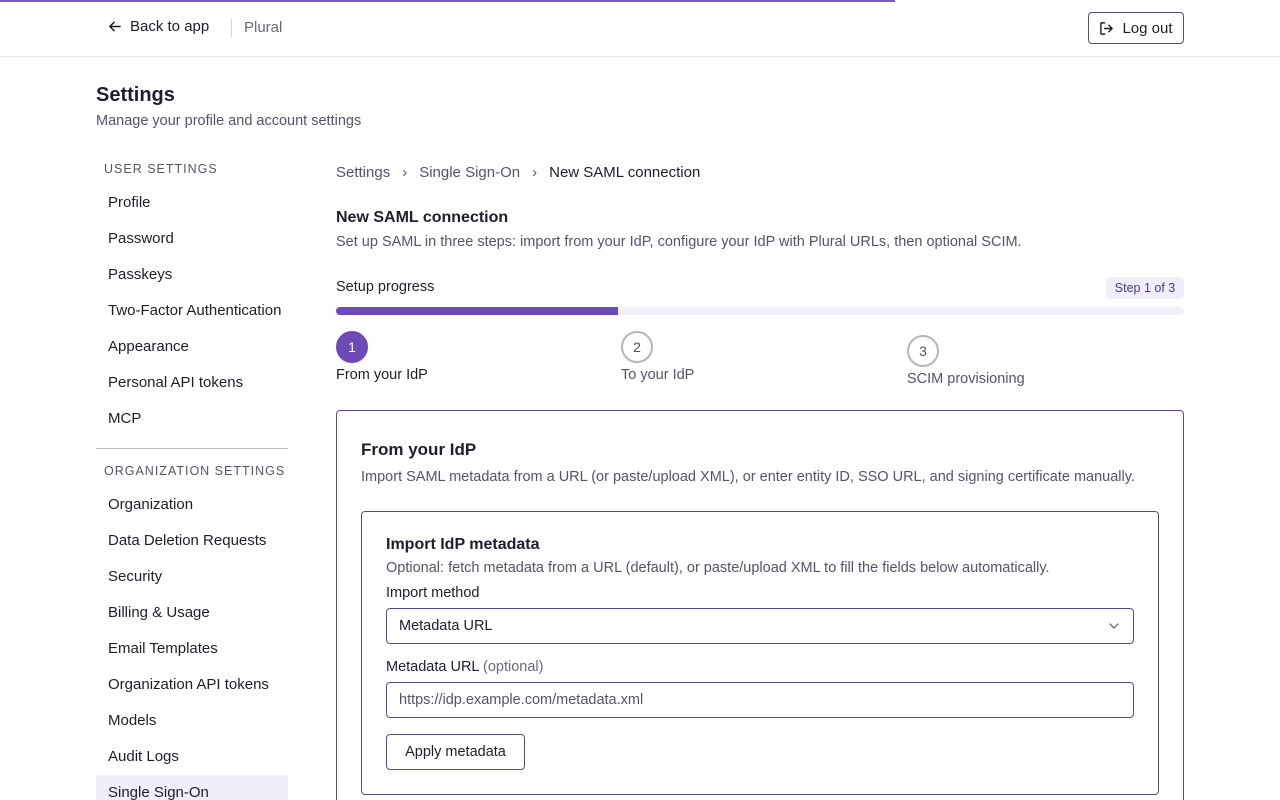  Describe the element at coordinates (192, 541) in the screenshot. I see `sidebar-item-data-deletion-requests: Data Deletion Requests` at that location.